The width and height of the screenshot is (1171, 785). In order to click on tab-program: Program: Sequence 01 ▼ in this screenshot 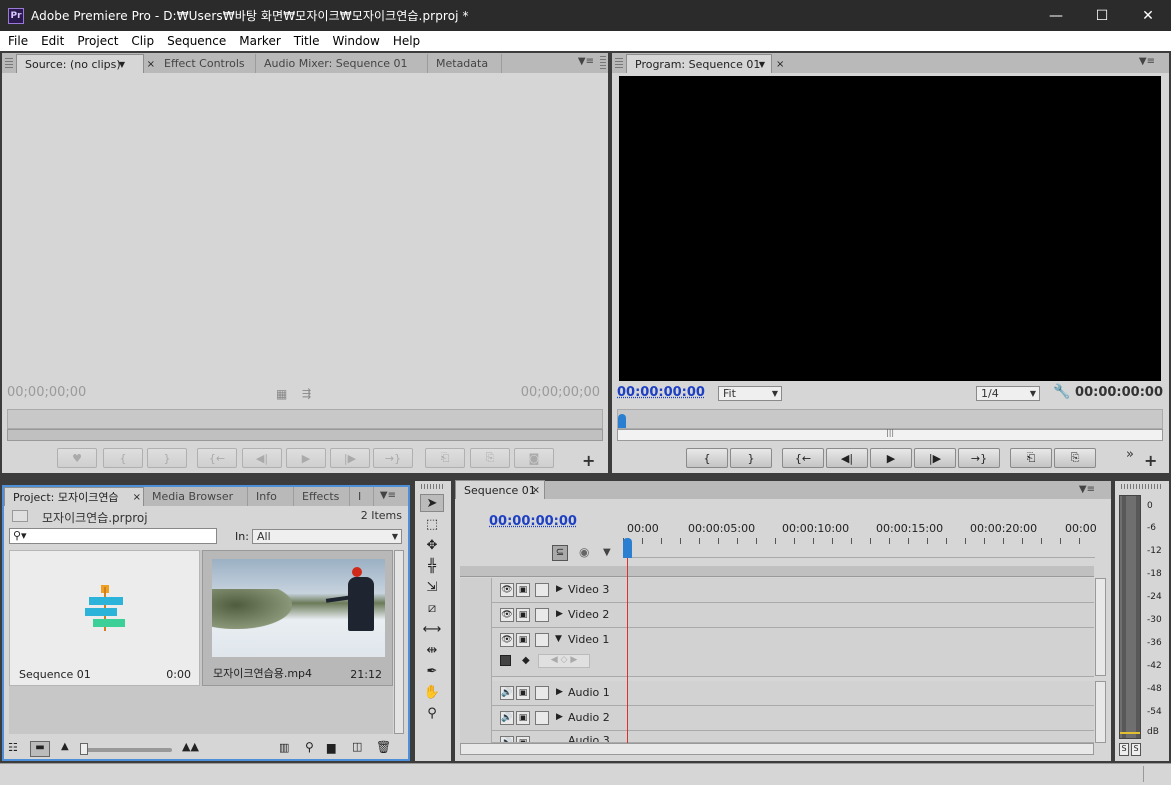, I will do `click(699, 63)`.